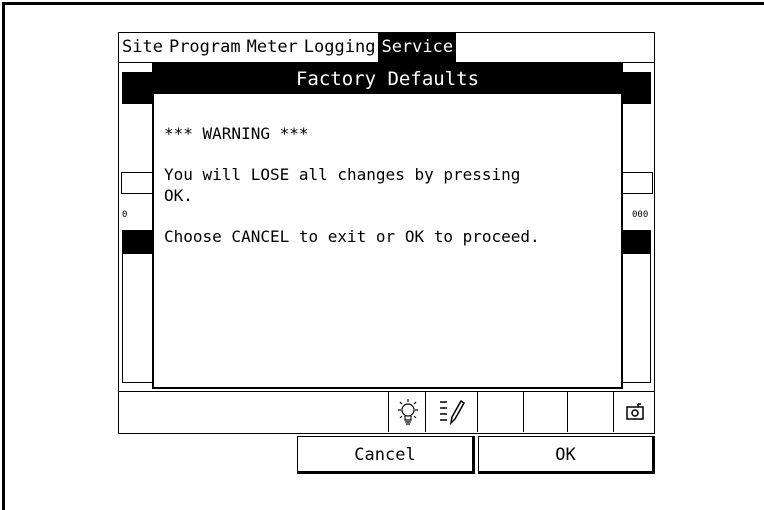 Image resolution: width=764 pixels, height=510 pixels. What do you see at coordinates (125, 215) in the screenshot?
I see `background-tick-left: 0` at bounding box center [125, 215].